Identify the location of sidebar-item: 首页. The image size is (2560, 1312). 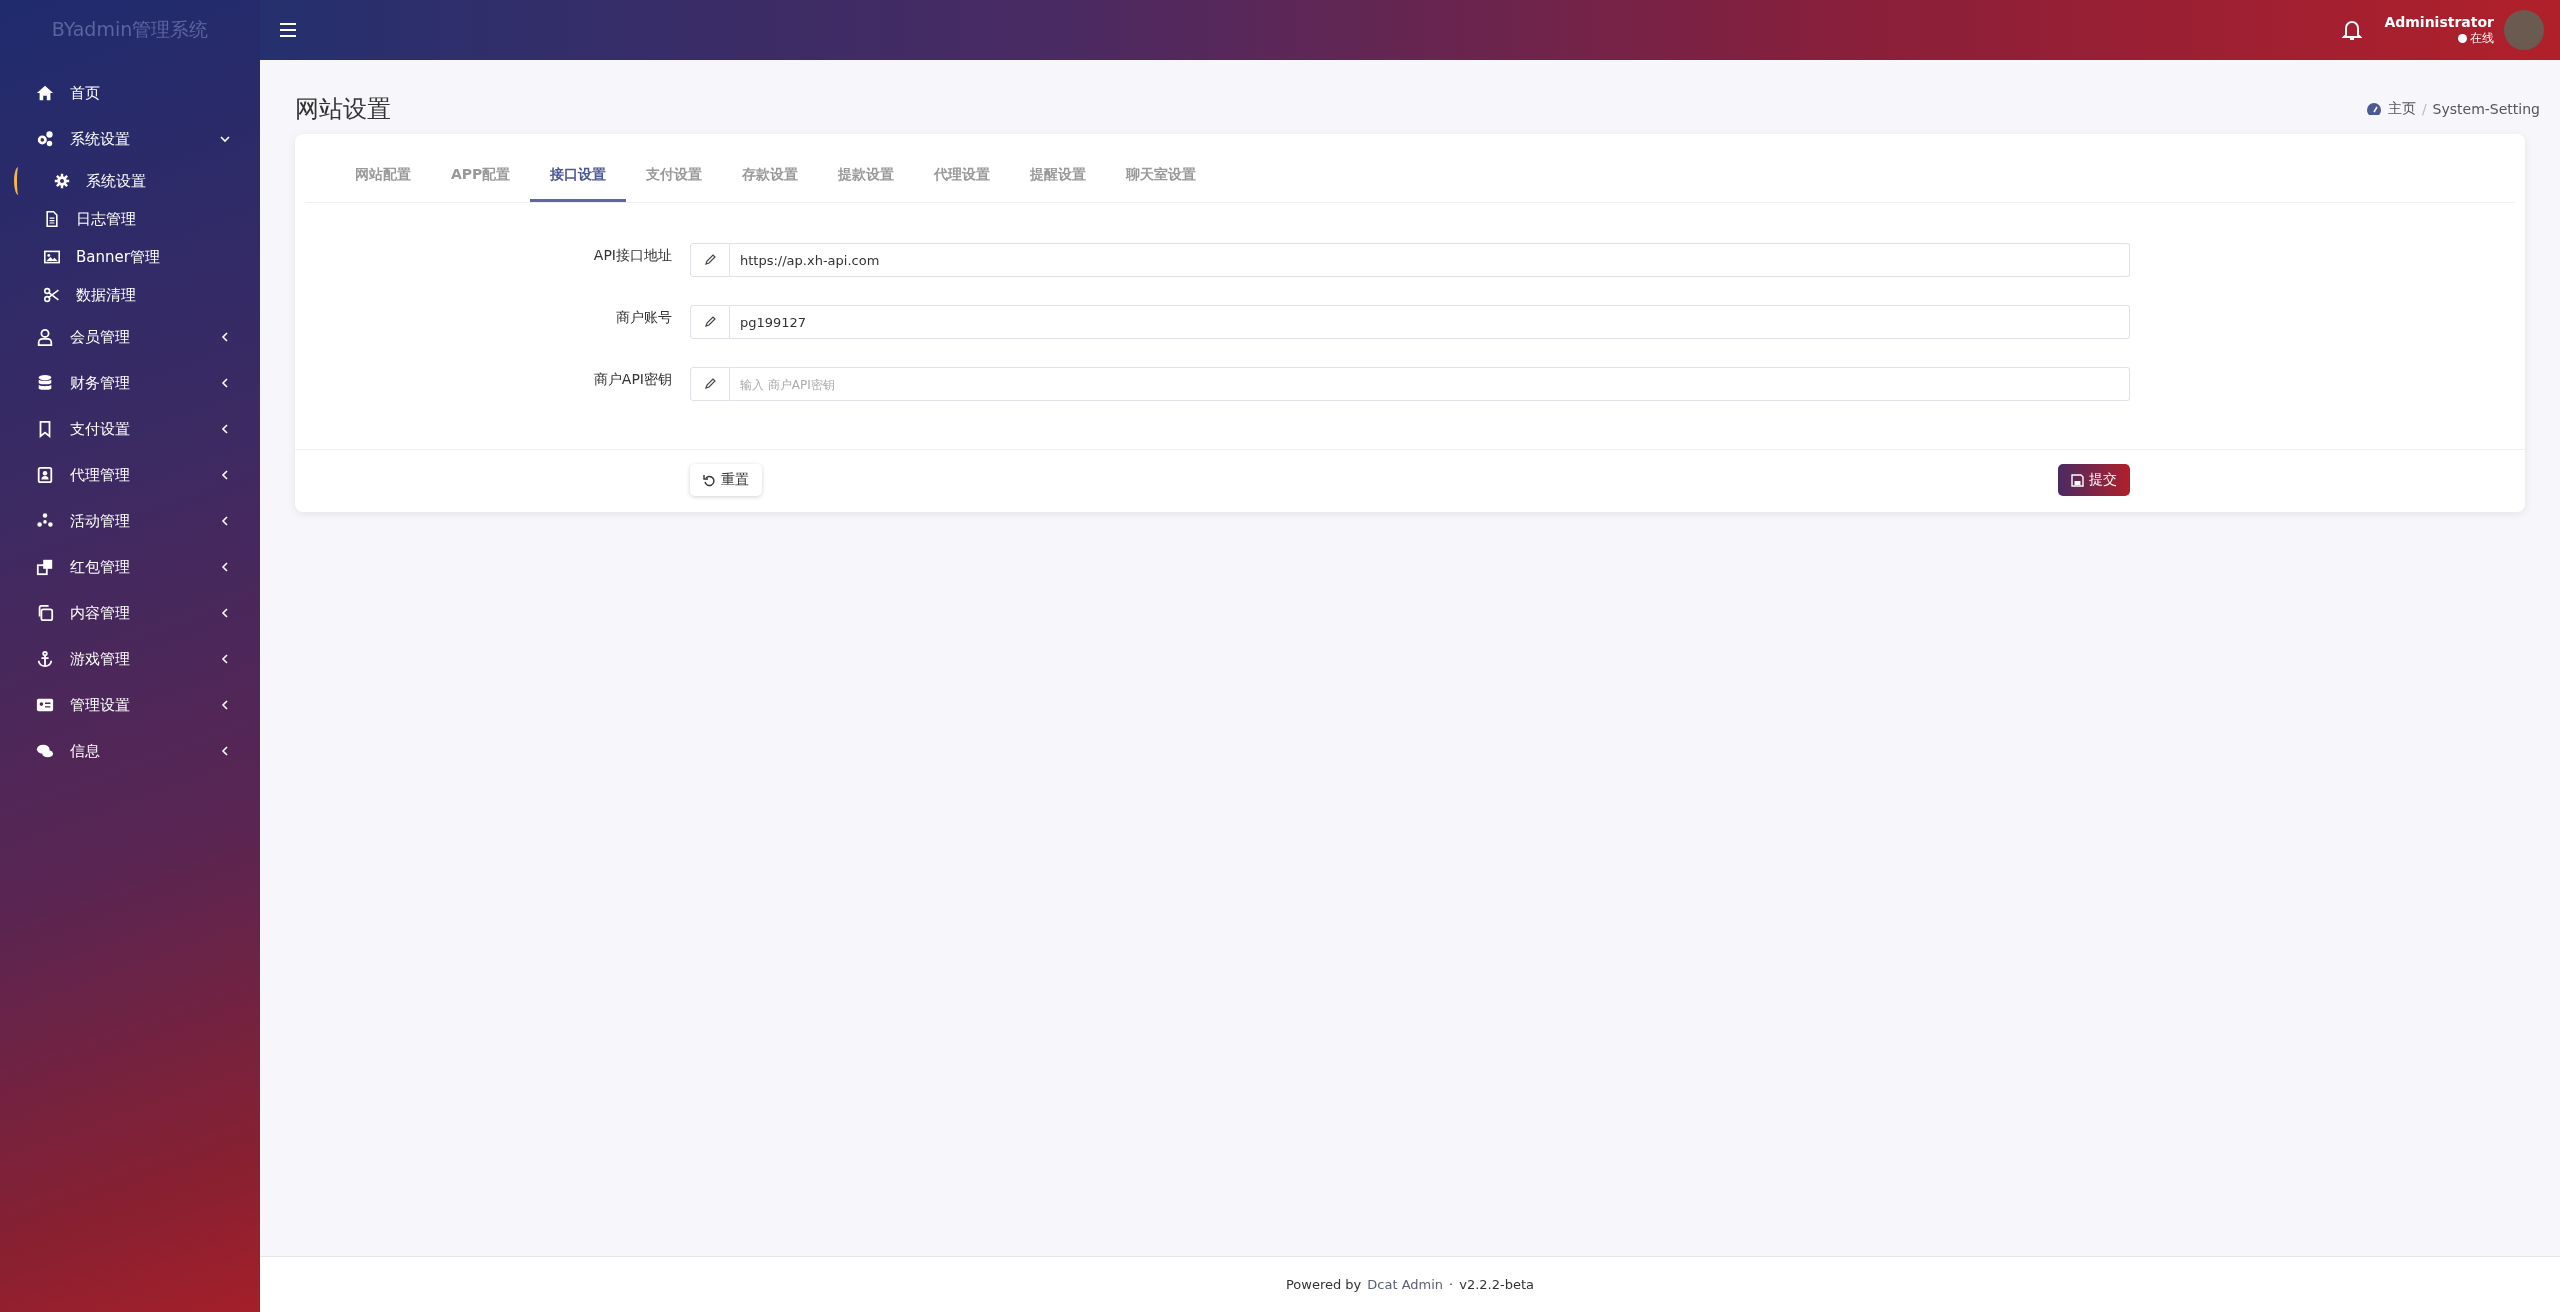
(130, 93).